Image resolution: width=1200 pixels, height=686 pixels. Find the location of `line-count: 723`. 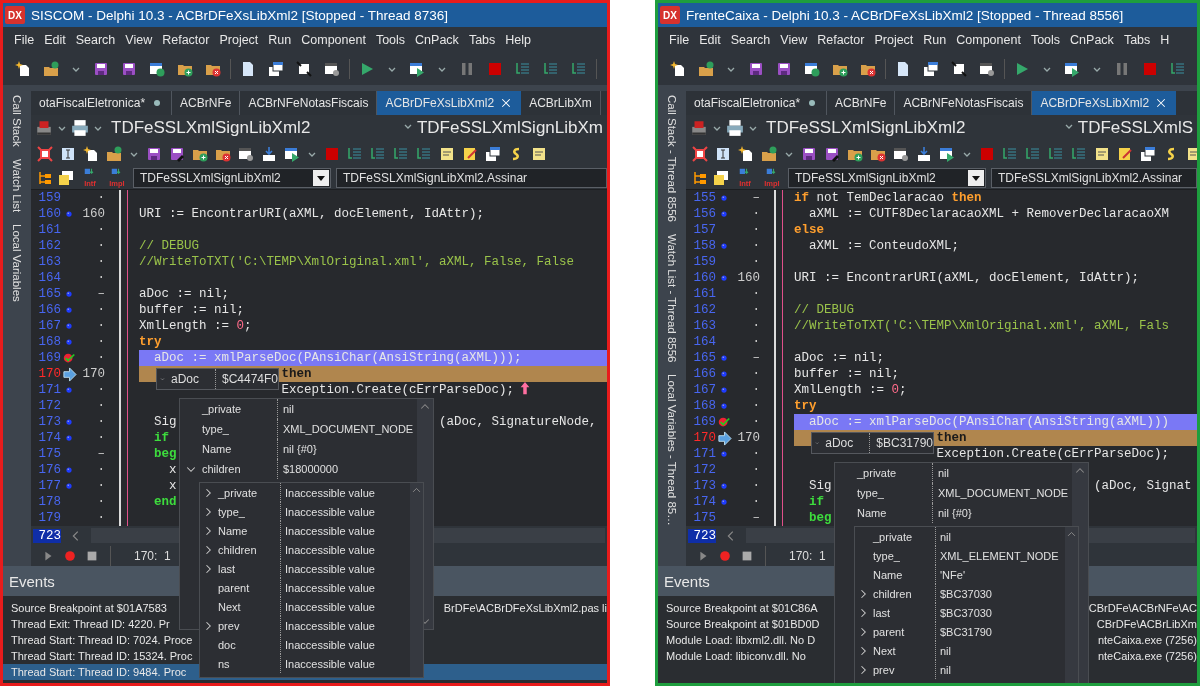

line-count: 723 is located at coordinates (702, 535).